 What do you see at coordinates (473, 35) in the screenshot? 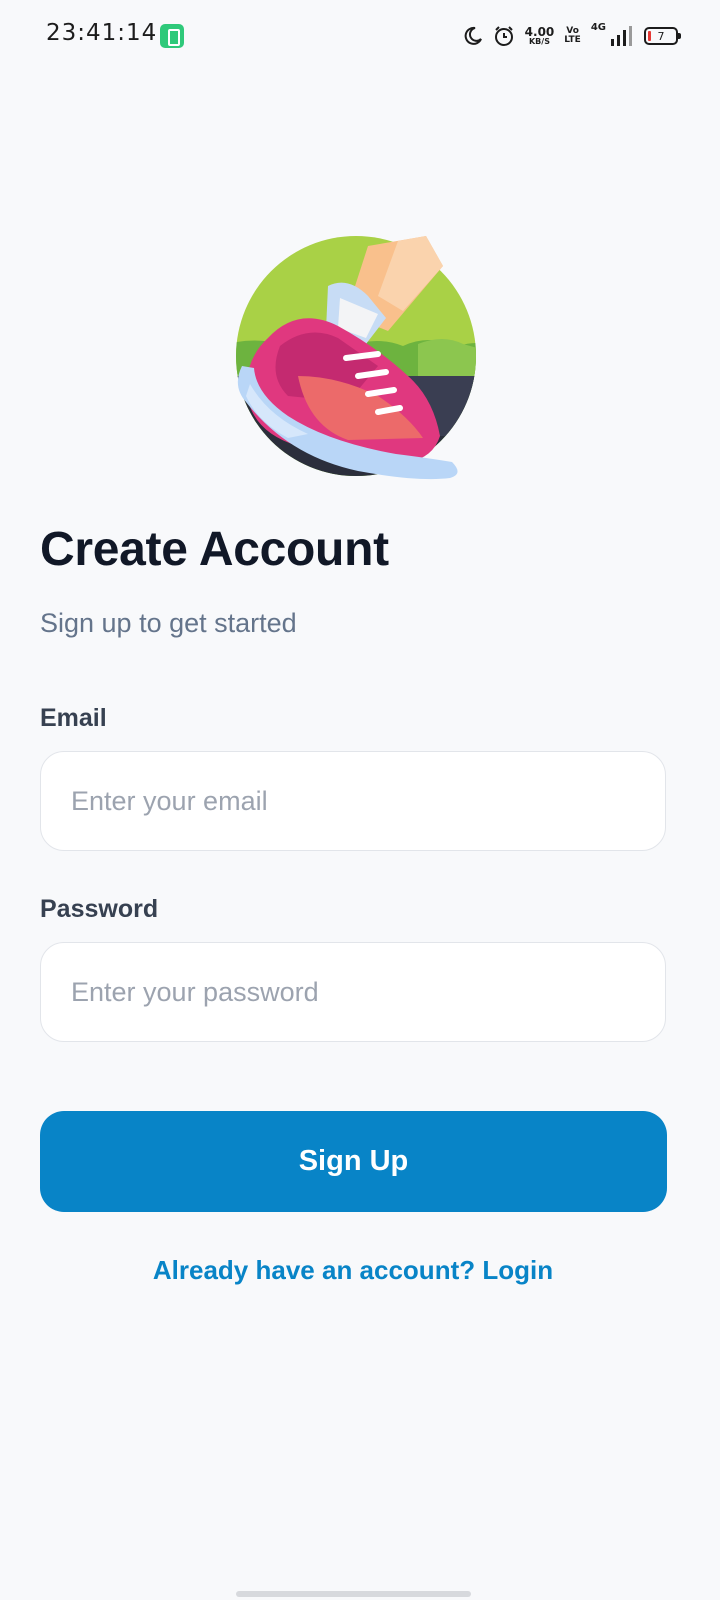
I see `moon-icon` at bounding box center [473, 35].